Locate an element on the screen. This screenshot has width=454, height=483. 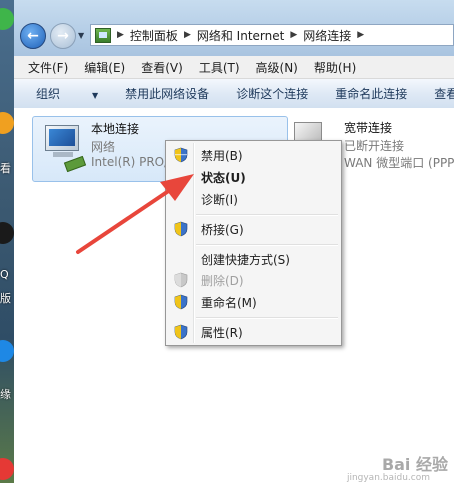
arrow-left-icon: ← is located at coordinates (33, 36).